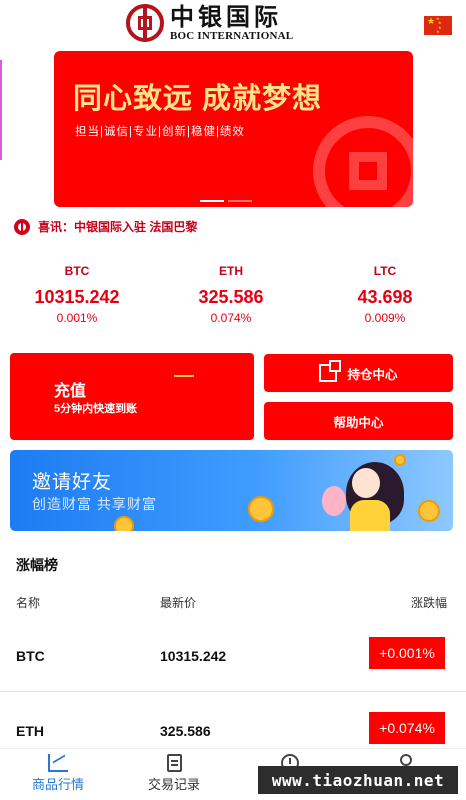  What do you see at coordinates (406, 760) in the screenshot?
I see `user-icon` at bounding box center [406, 760].